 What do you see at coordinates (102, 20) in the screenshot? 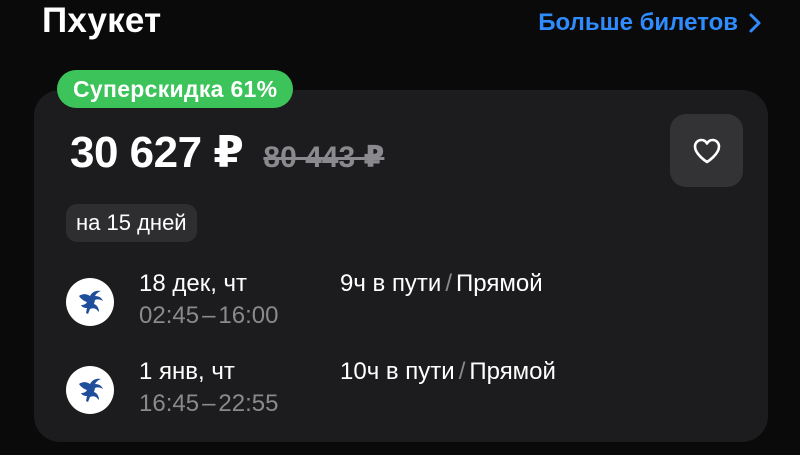
I see `page-title: Пхукет` at bounding box center [102, 20].